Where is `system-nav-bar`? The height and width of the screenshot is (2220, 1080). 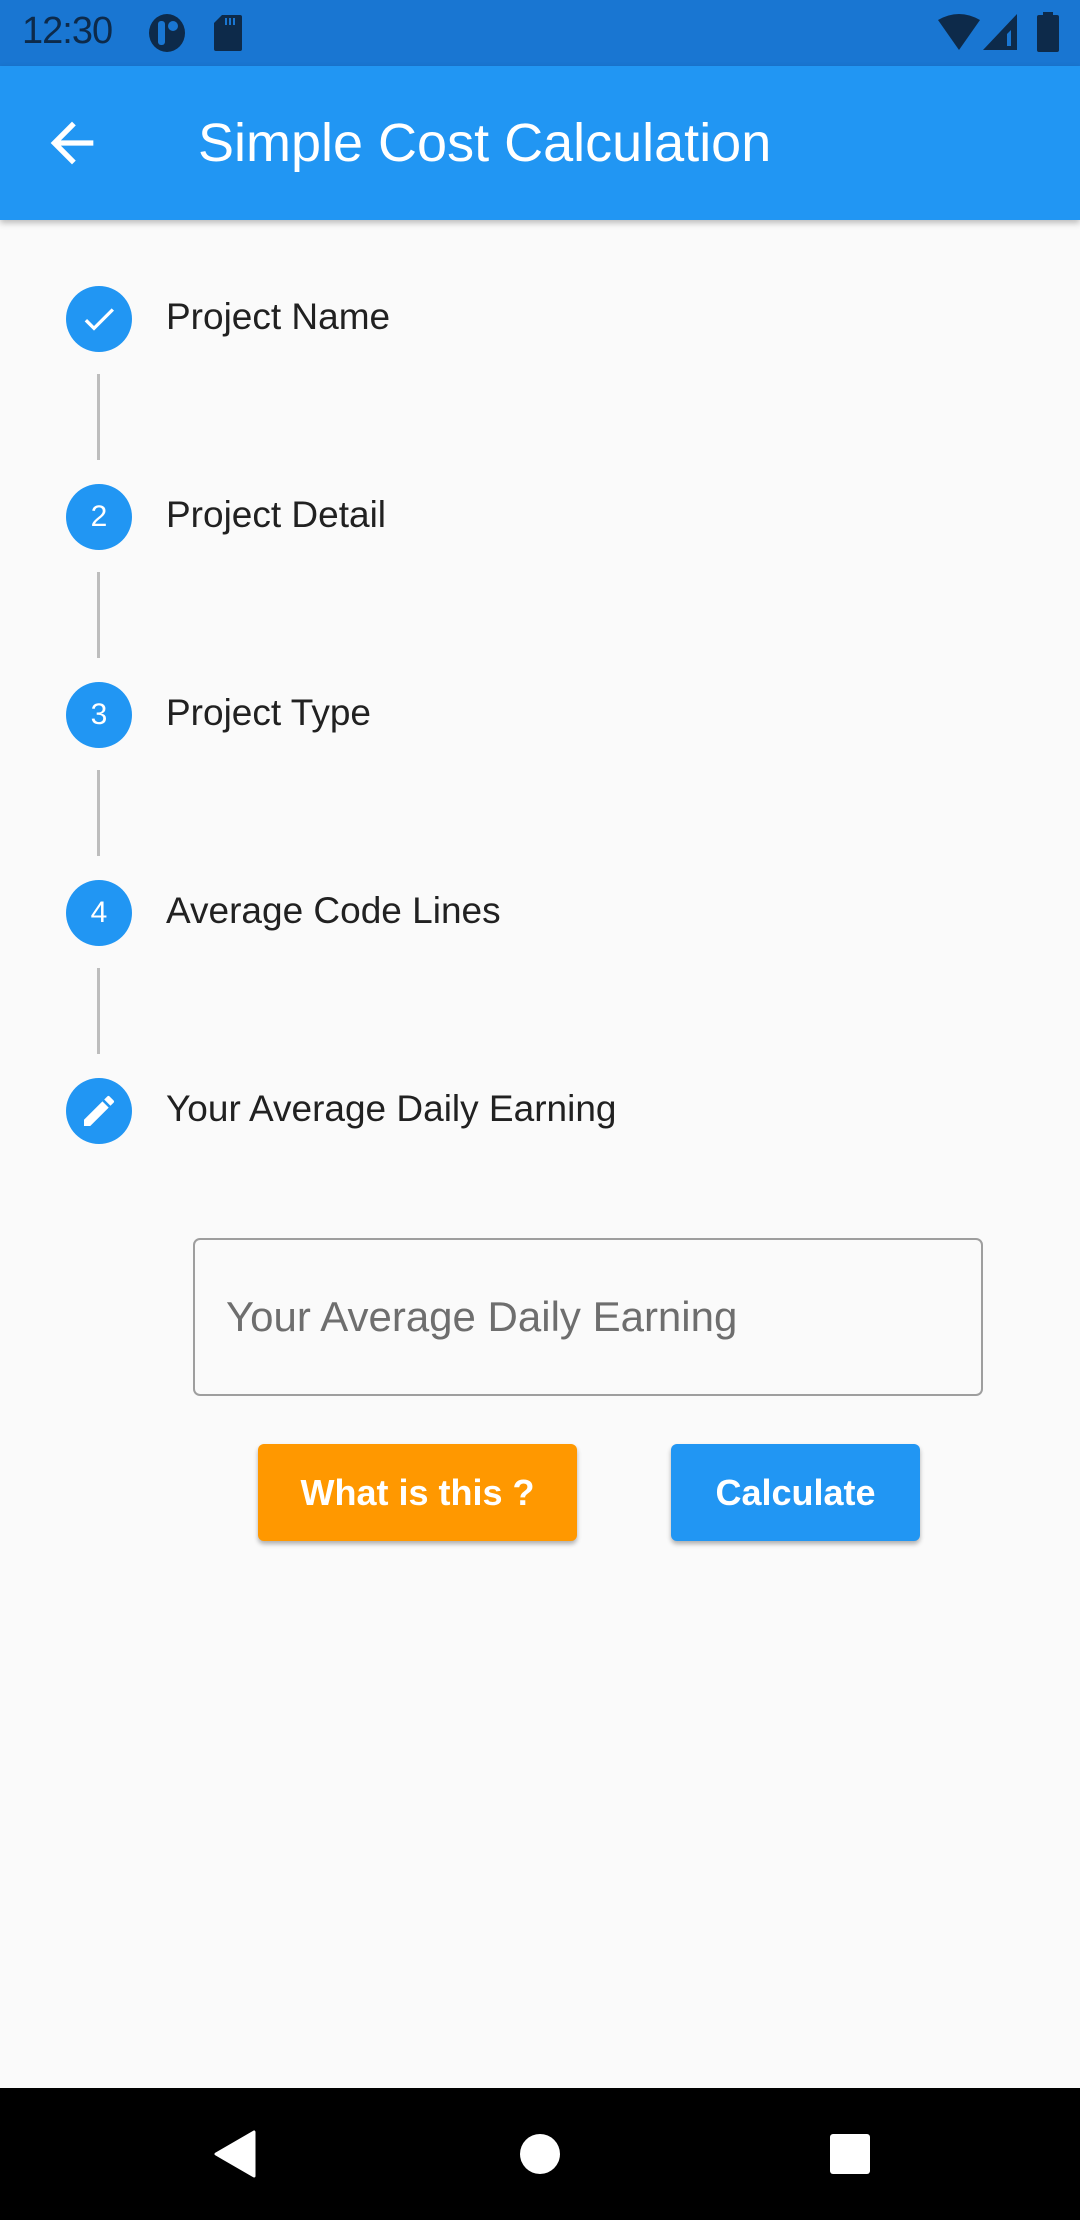
system-nav-bar is located at coordinates (540, 2154).